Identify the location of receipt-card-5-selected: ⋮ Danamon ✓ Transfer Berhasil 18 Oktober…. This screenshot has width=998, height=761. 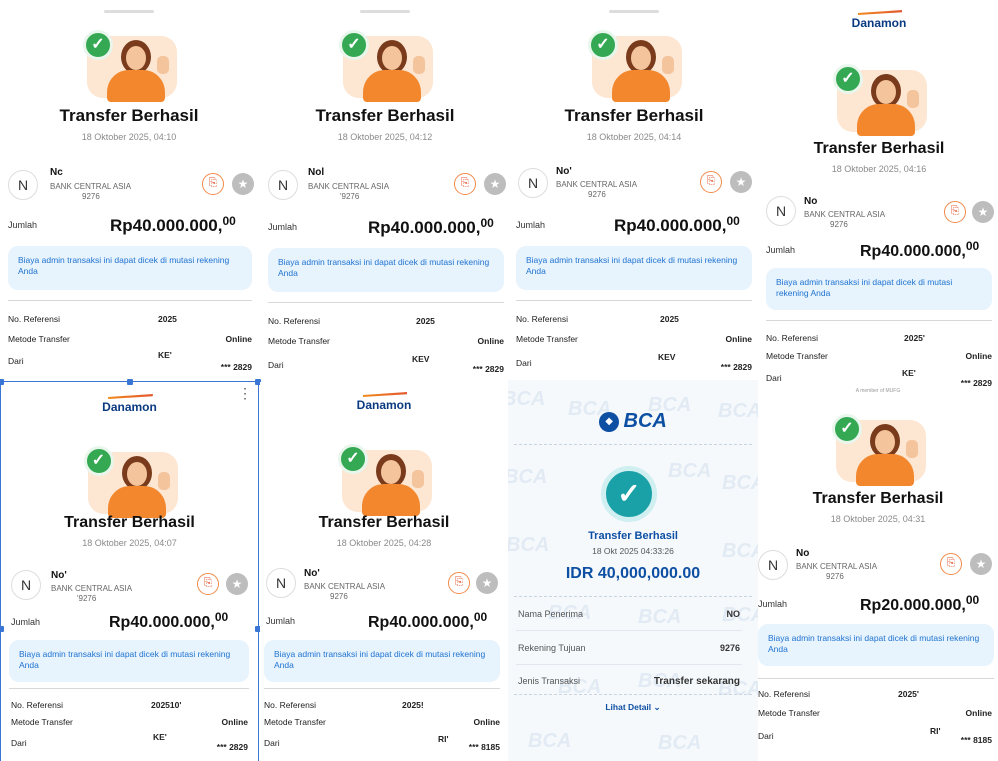
(129, 571).